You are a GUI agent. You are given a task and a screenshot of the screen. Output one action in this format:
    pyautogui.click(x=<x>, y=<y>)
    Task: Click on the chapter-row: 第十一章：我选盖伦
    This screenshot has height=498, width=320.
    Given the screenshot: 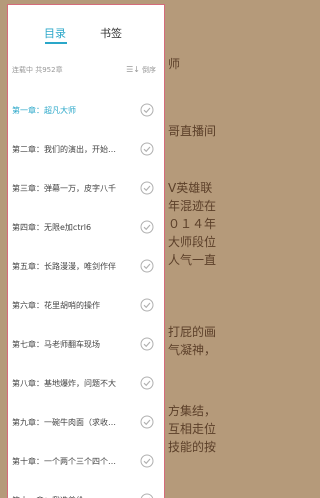 What is the action you would take?
    pyautogui.click(x=86, y=490)
    